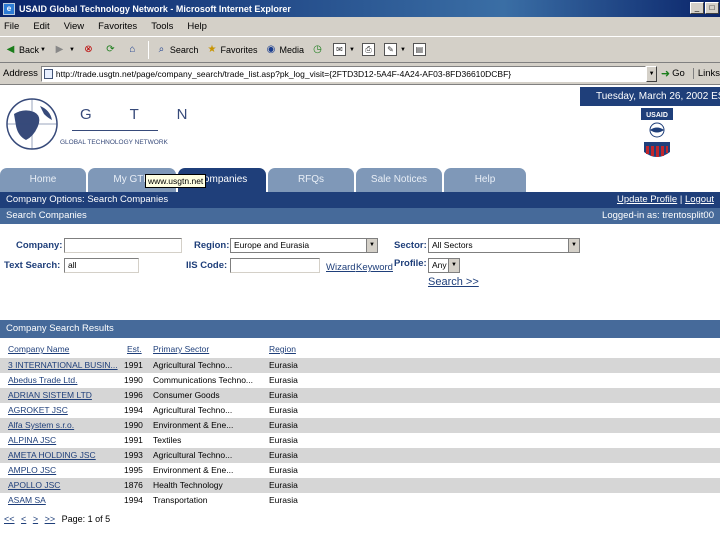  Describe the element at coordinates (374, 267) in the screenshot. I see `keyword-link: Keyword` at that location.